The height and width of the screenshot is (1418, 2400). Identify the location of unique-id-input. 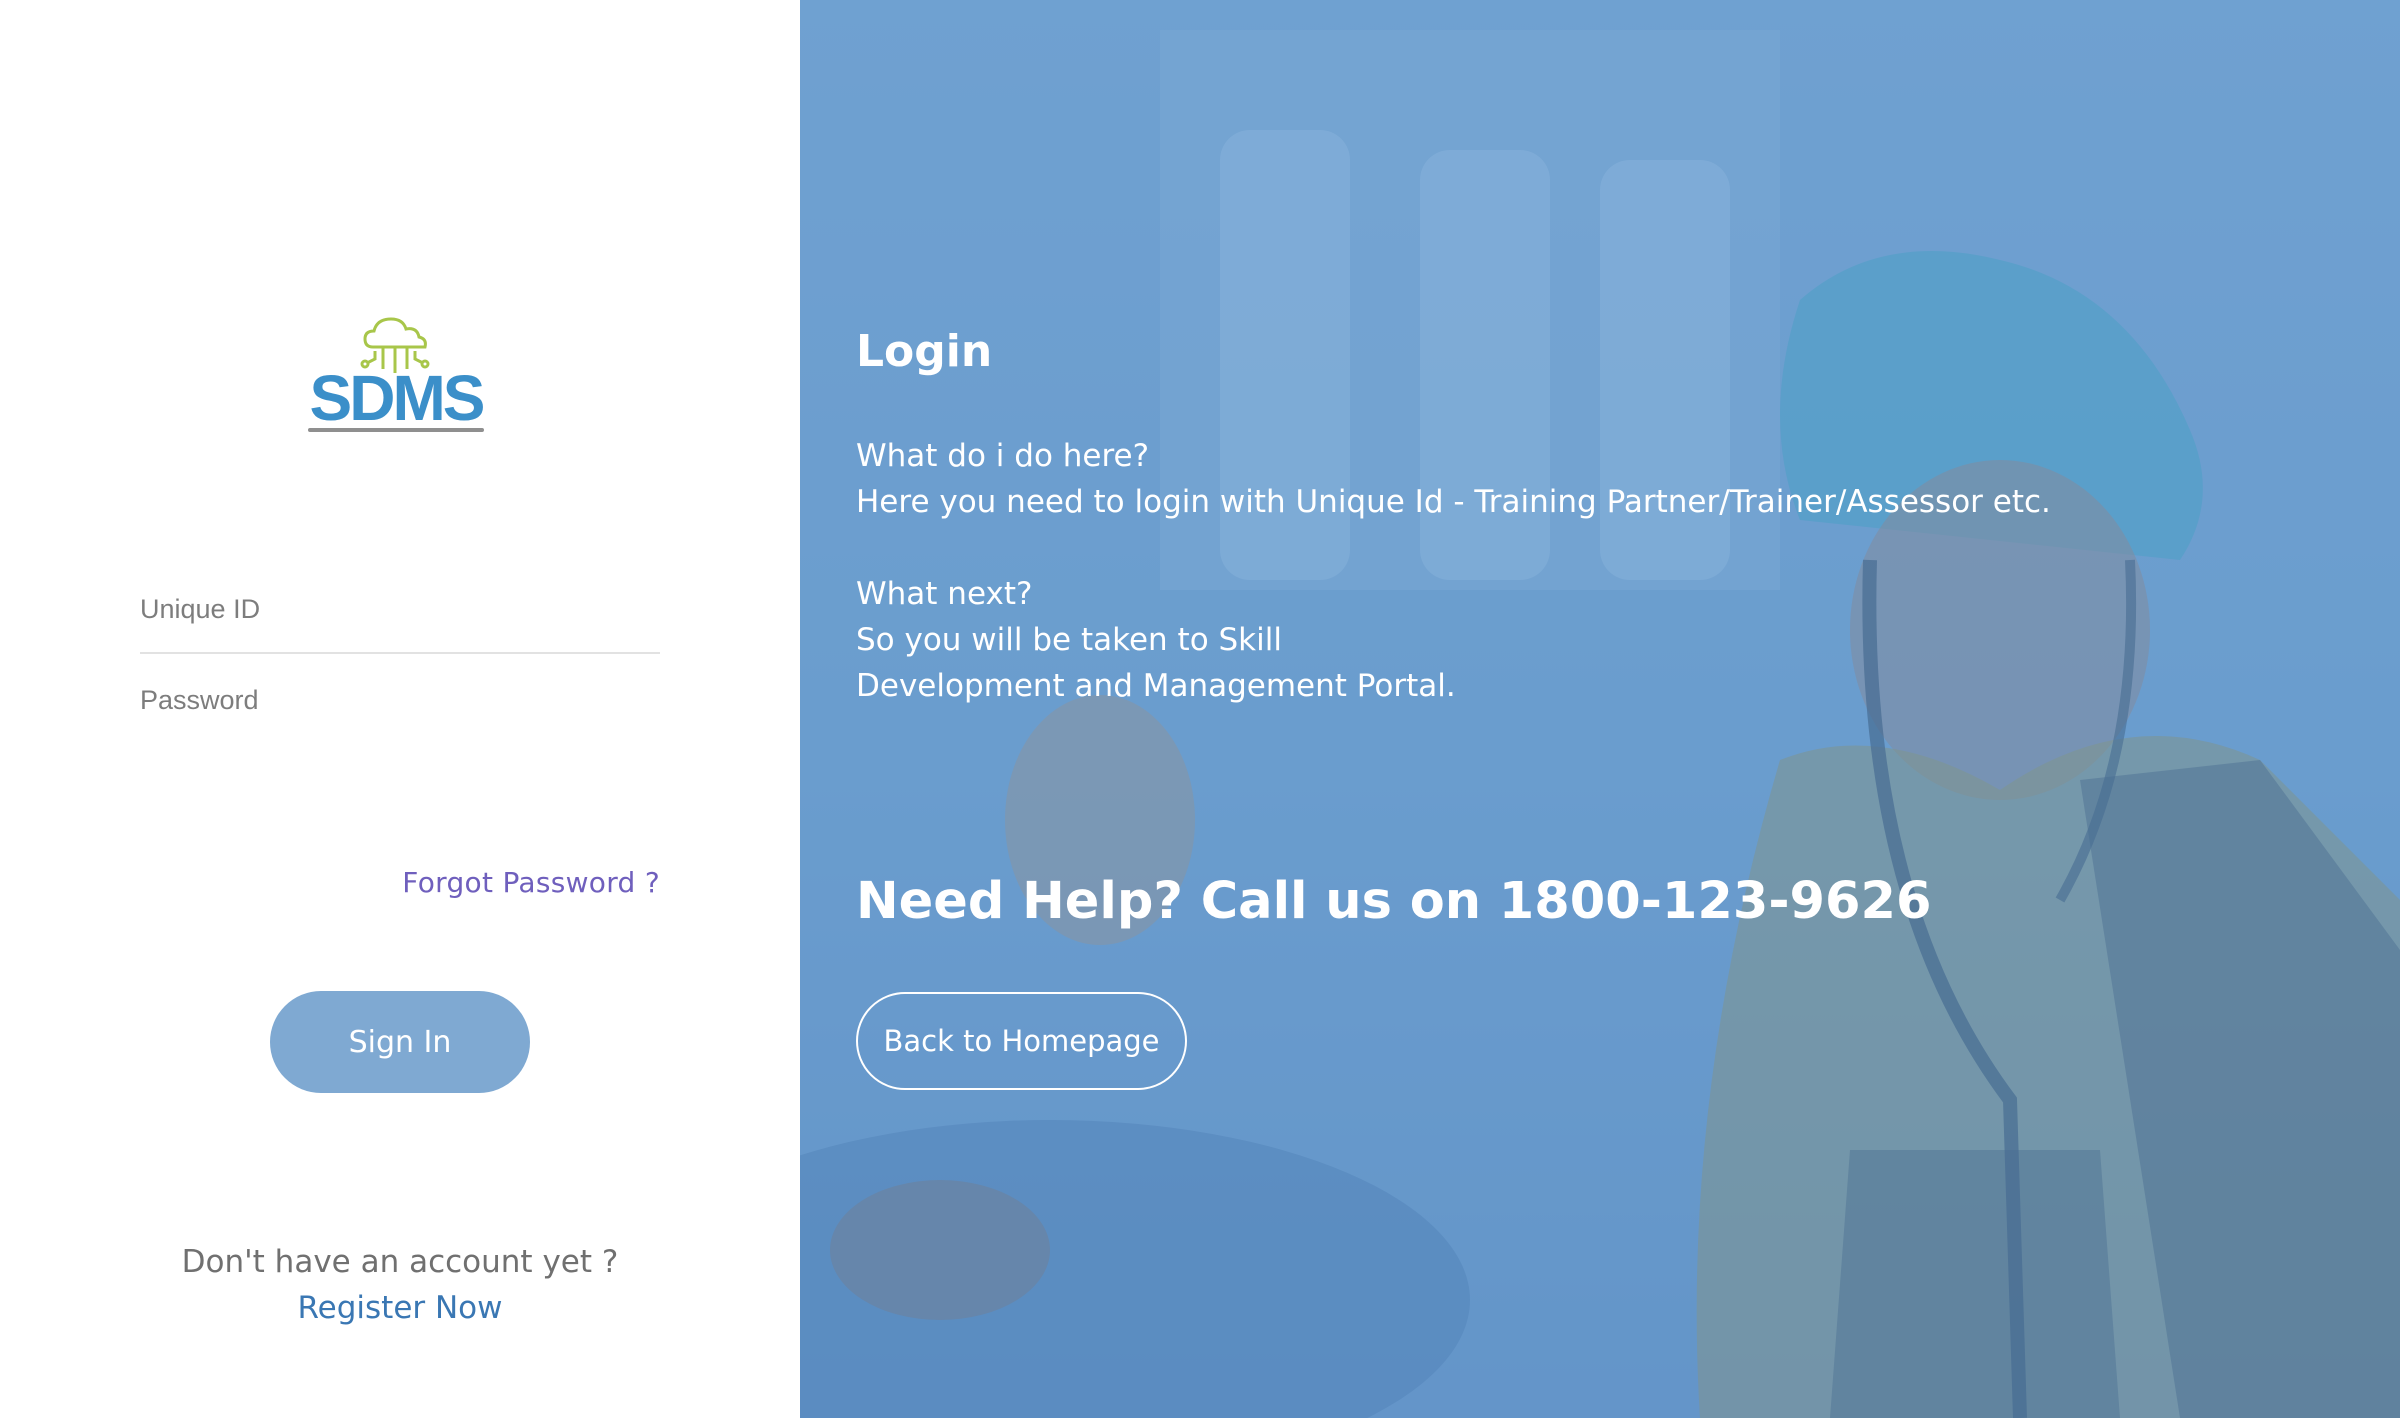
(400, 609).